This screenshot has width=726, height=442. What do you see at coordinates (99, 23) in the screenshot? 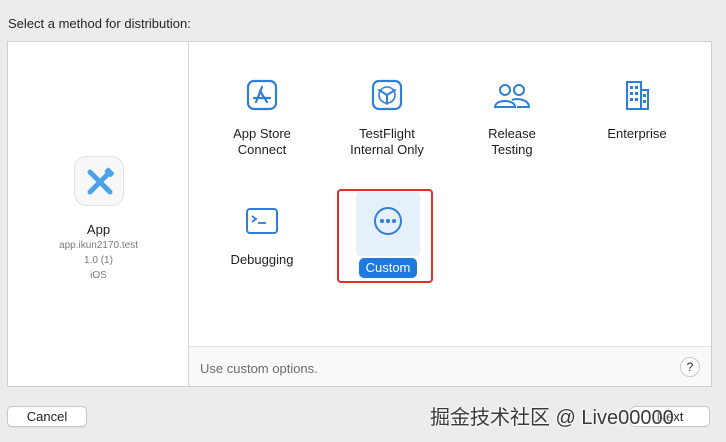
I see `dialog-prompt: Select a method for distribution:` at bounding box center [99, 23].